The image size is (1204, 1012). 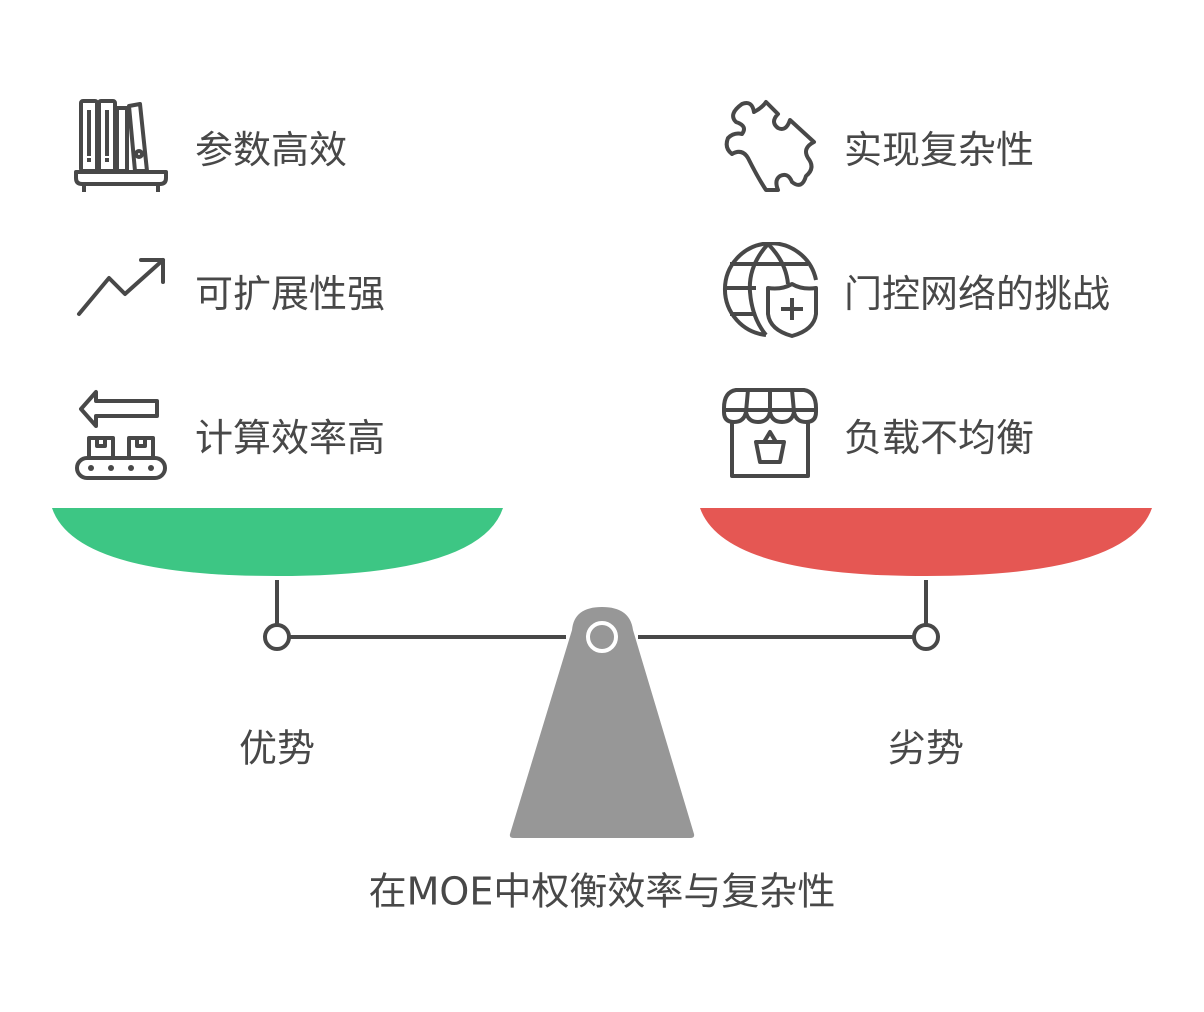 What do you see at coordinates (602, 891) in the screenshot?
I see `diagram-title: 在MOE中权衡效率与复杂性` at bounding box center [602, 891].